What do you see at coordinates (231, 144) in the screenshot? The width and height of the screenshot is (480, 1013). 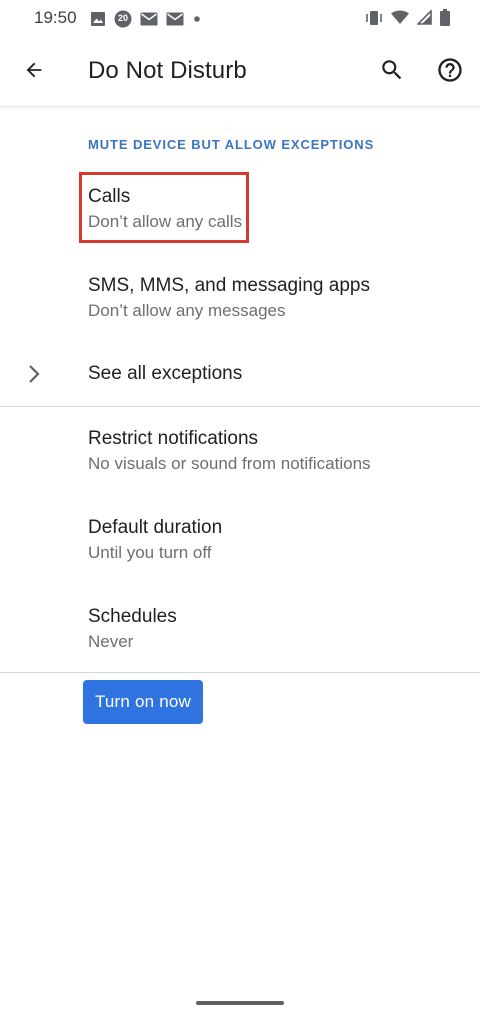 I see `section-header: MUTE DEVICE BUT ALLOW EXCEPTIONS` at bounding box center [231, 144].